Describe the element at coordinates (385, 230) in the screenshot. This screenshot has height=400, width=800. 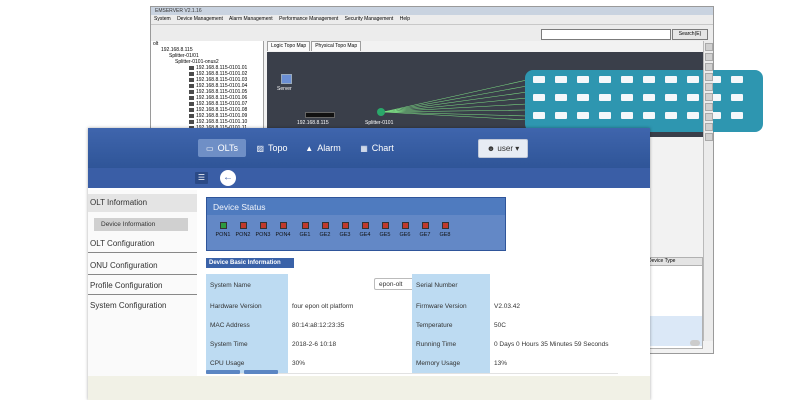
I see `port-status: GE5` at that location.